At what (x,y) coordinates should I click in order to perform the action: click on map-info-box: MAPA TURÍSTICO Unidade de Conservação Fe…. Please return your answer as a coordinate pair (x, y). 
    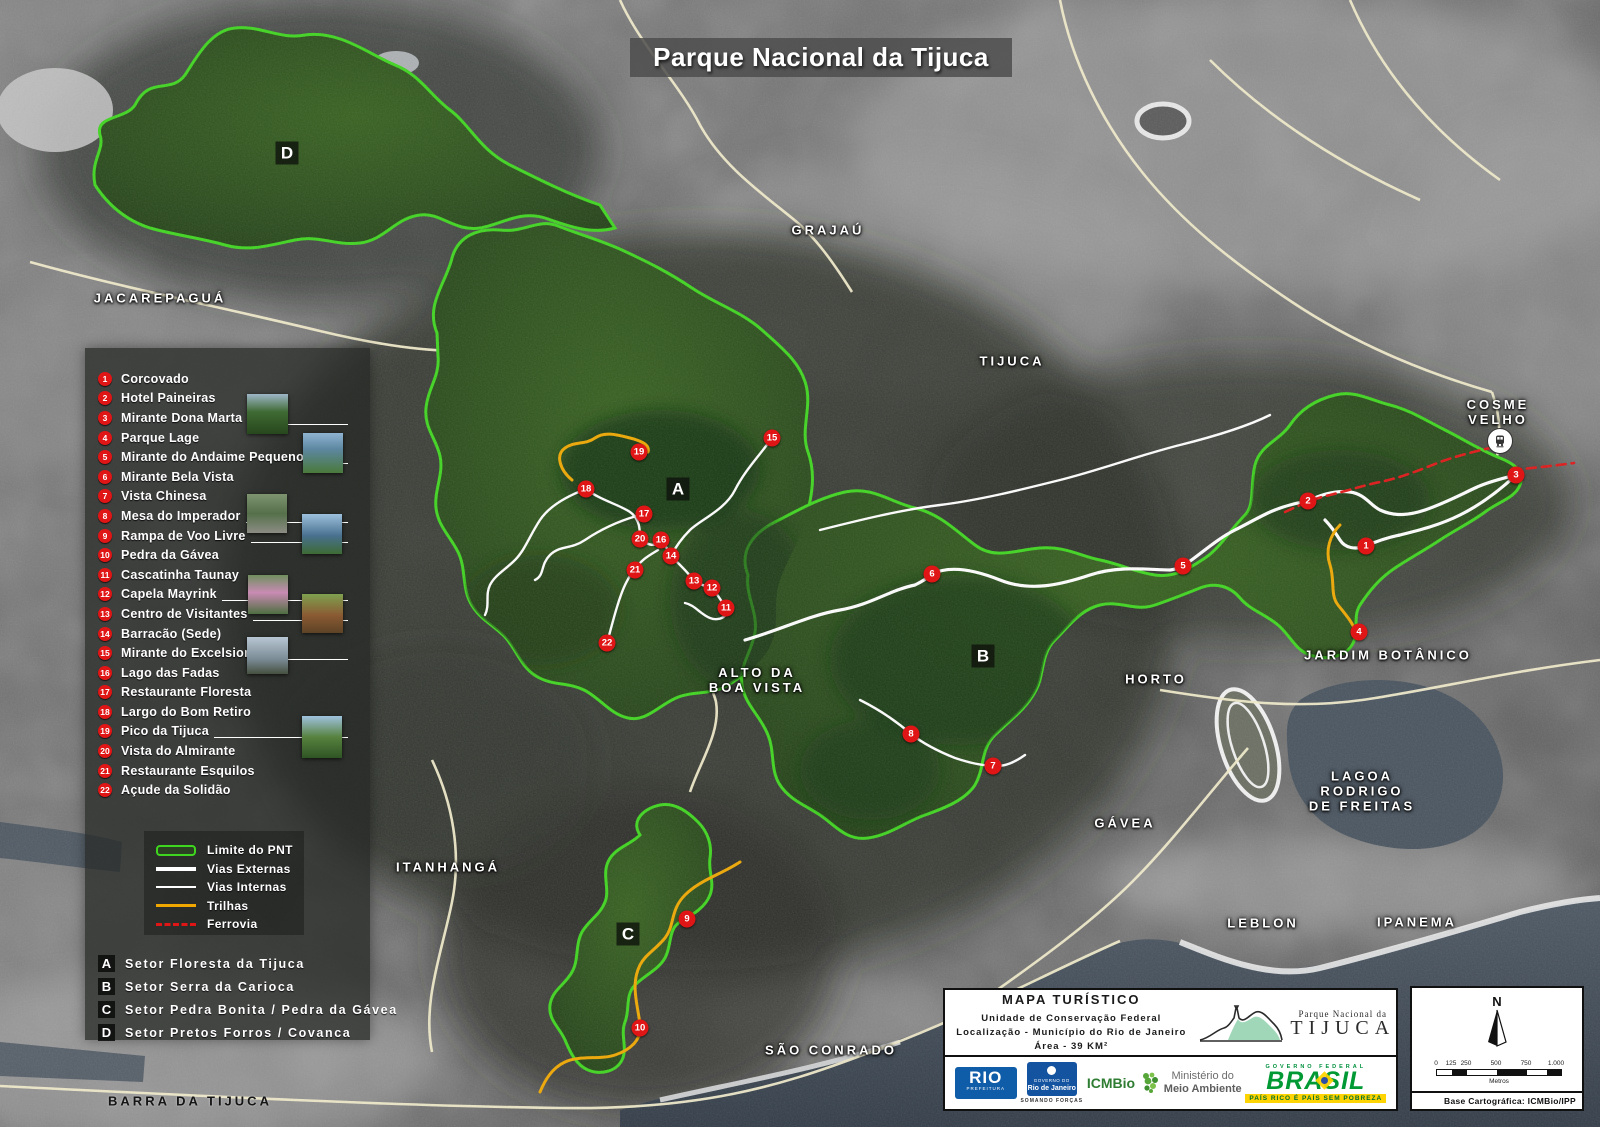
    Looking at the image, I should click on (1170, 1049).